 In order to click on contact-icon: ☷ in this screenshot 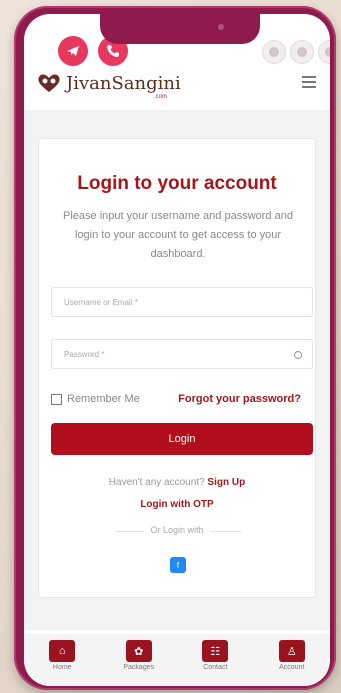, I will do `click(215, 651)`.